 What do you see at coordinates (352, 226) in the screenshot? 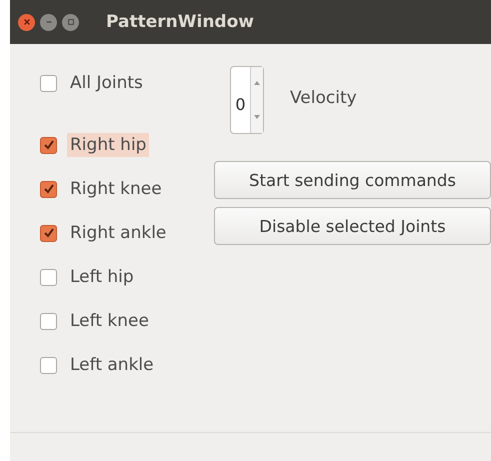
I see `push-button: Disable selected Joints` at bounding box center [352, 226].